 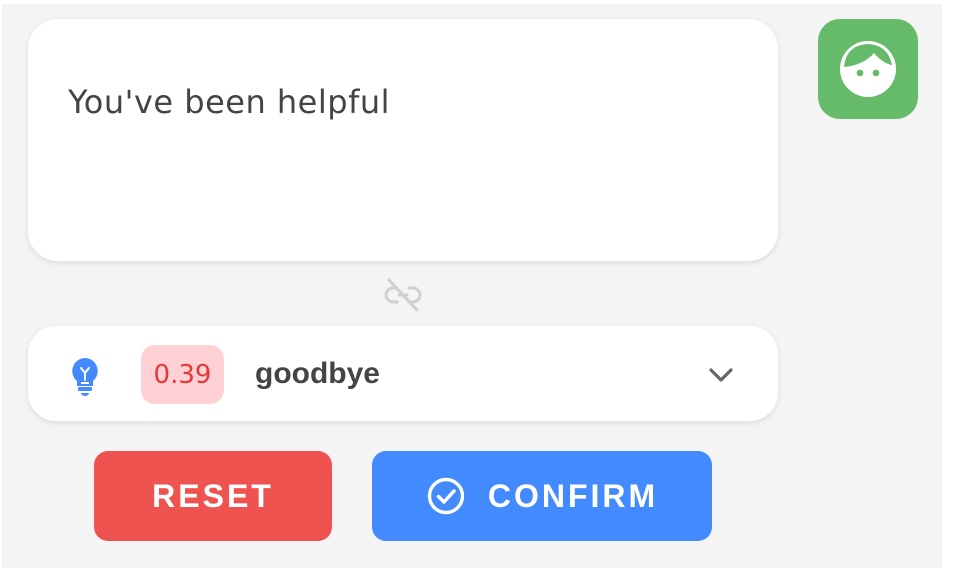 What do you see at coordinates (446, 496) in the screenshot?
I see `check-circle-icon` at bounding box center [446, 496].